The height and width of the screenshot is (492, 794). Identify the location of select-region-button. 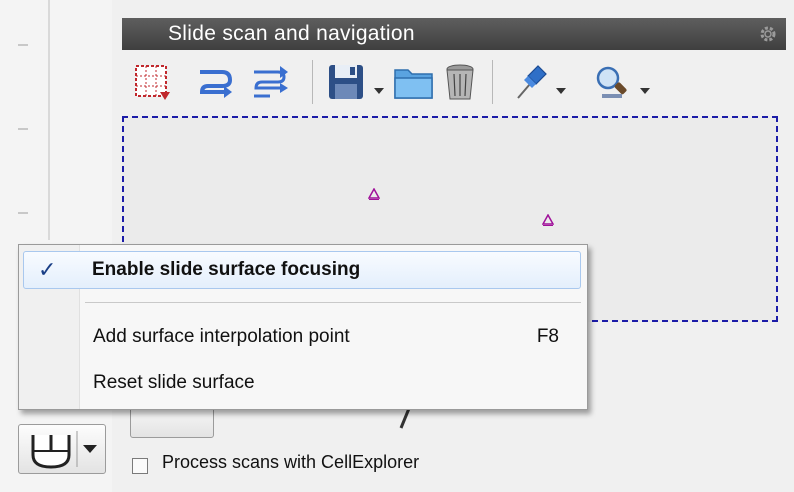
(152, 82).